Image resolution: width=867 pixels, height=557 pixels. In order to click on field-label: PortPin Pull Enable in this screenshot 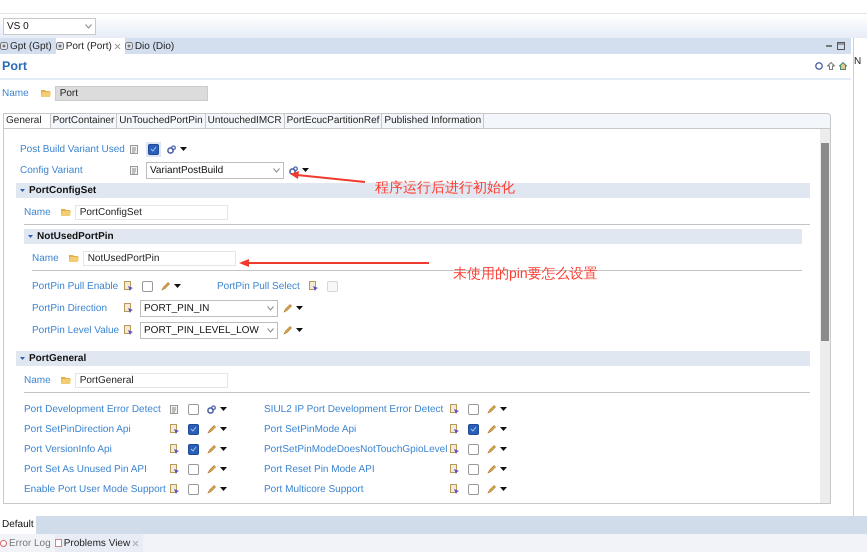, I will do `click(76, 287)`.